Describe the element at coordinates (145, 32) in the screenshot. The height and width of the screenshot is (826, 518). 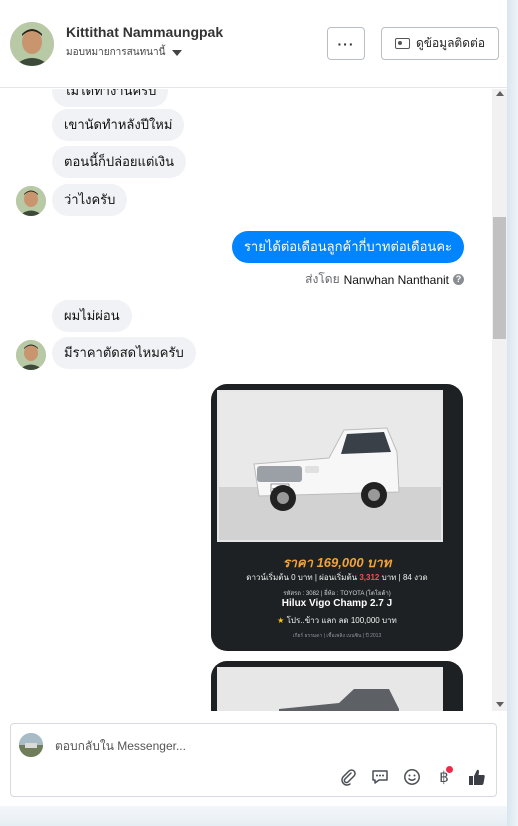
I see `contact-name: Kittithat Nammaungpak` at that location.